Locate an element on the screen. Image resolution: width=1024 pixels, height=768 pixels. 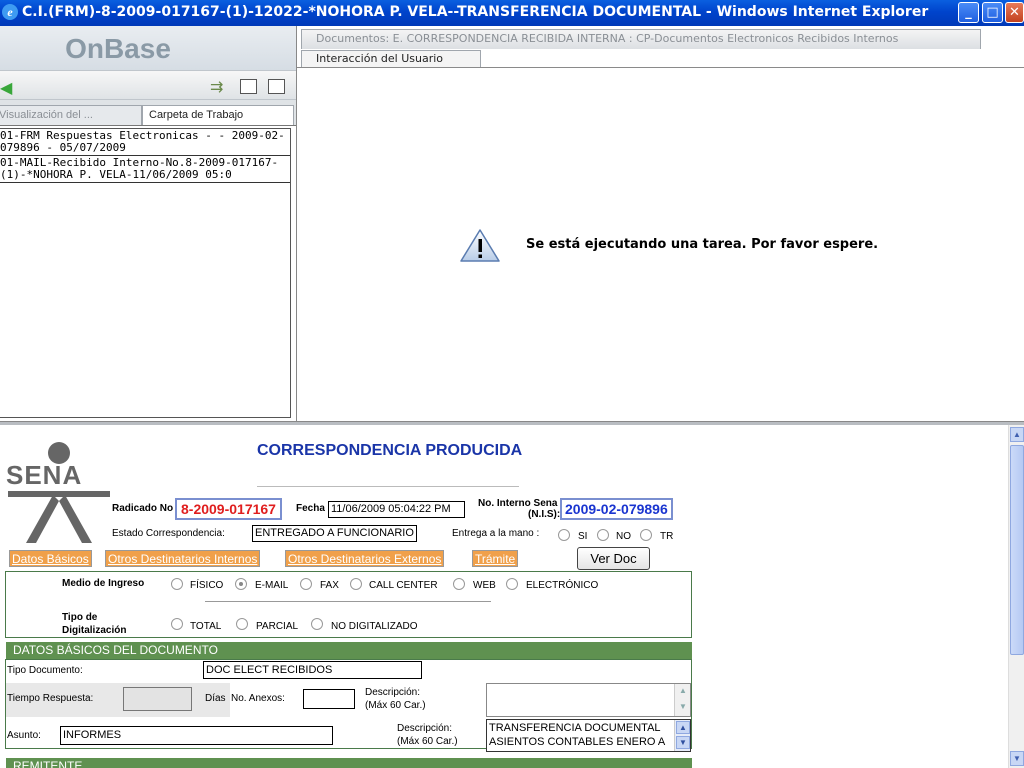
tab-carpeta-trabajo: Carpeta de Trabajo is located at coordinates (218, 115).